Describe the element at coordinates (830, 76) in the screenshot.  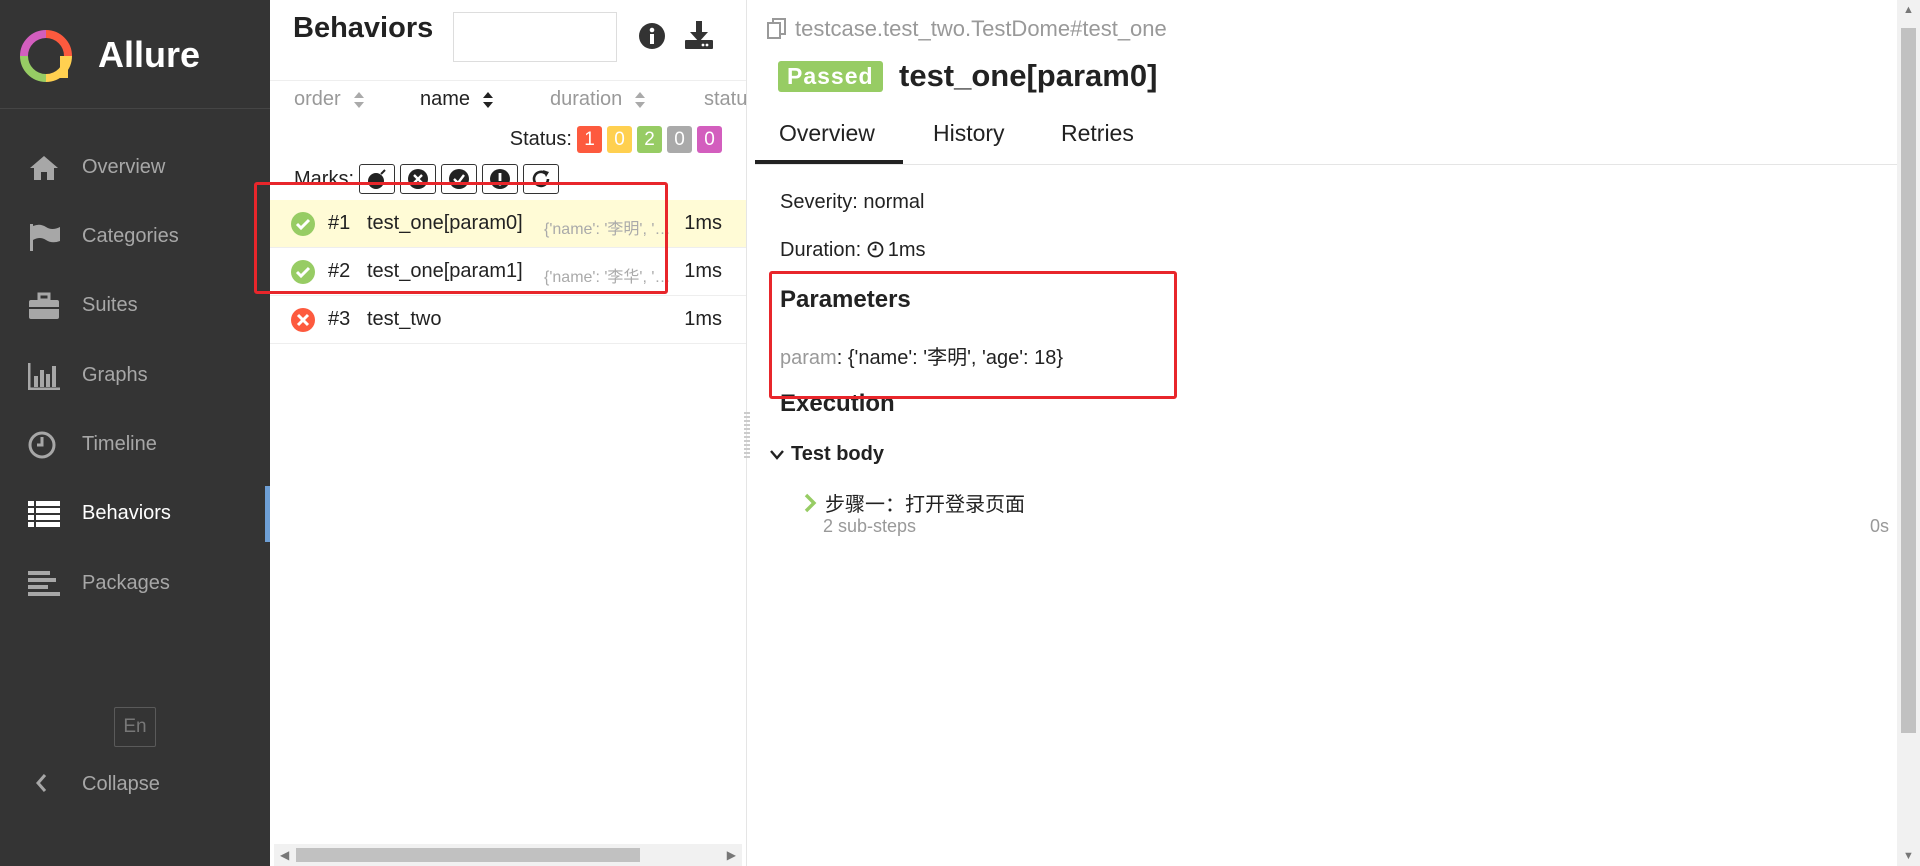
I see `status-badge: Passed` at that location.